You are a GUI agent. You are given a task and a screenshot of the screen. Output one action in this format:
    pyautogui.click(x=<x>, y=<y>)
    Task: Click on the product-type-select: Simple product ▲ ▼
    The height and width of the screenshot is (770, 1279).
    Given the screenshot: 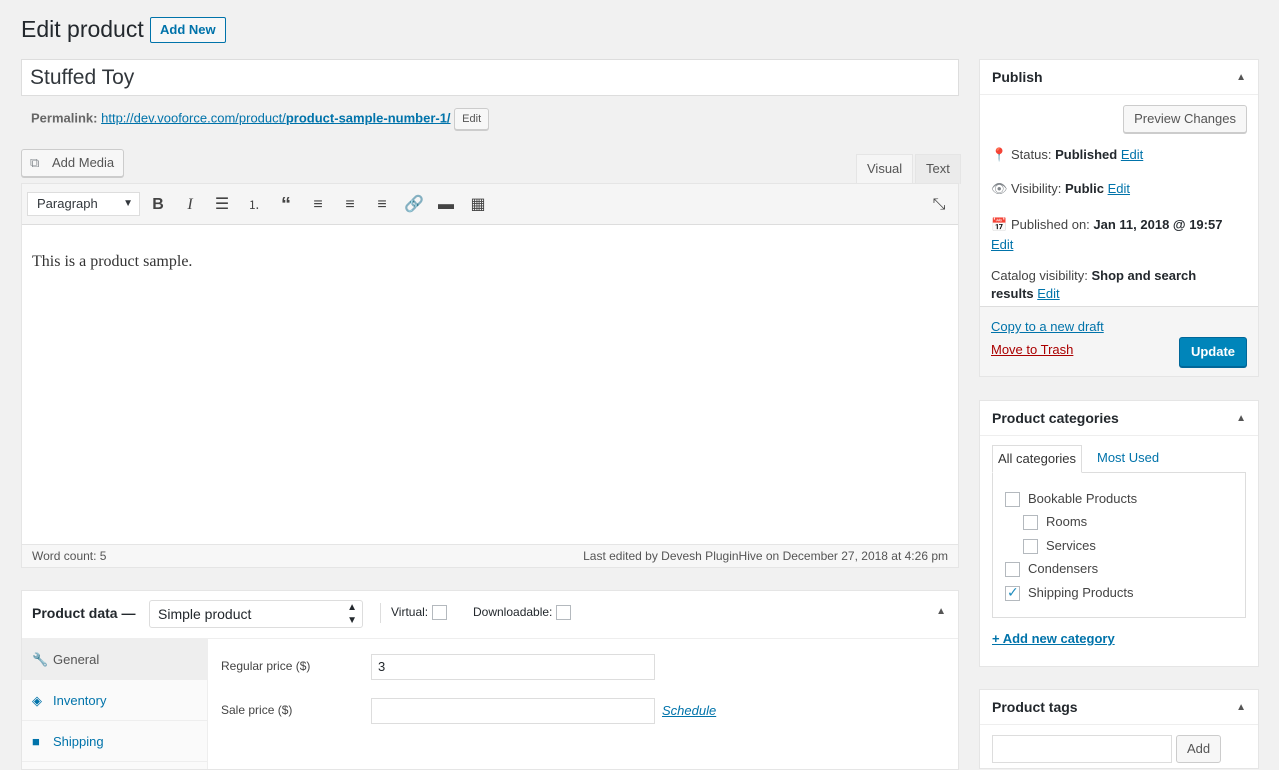 What is the action you would take?
    pyautogui.click(x=256, y=614)
    